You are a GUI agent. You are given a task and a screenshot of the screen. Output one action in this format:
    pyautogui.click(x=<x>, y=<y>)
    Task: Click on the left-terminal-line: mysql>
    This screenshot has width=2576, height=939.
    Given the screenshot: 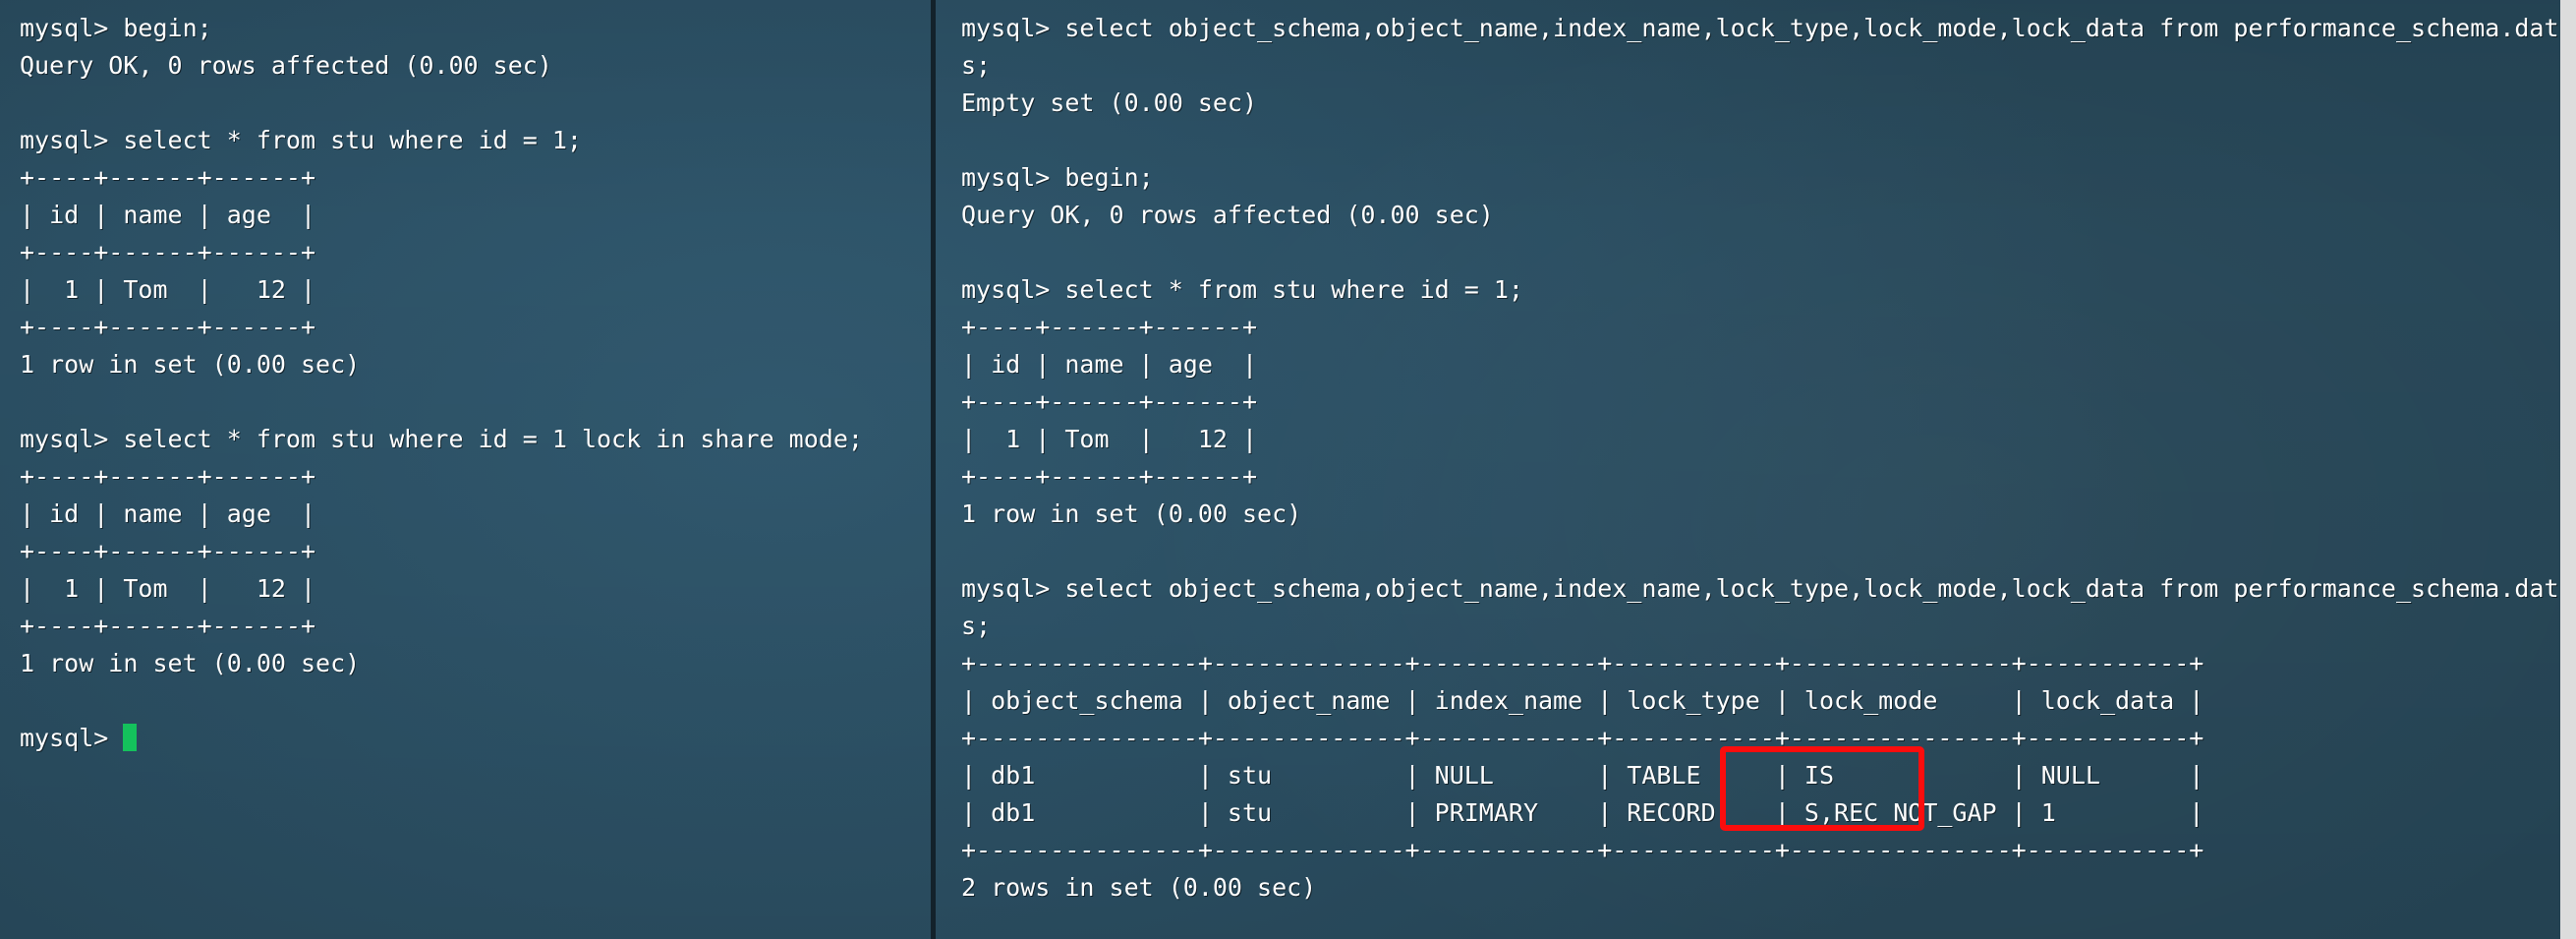 What is the action you would take?
    pyautogui.click(x=442, y=738)
    